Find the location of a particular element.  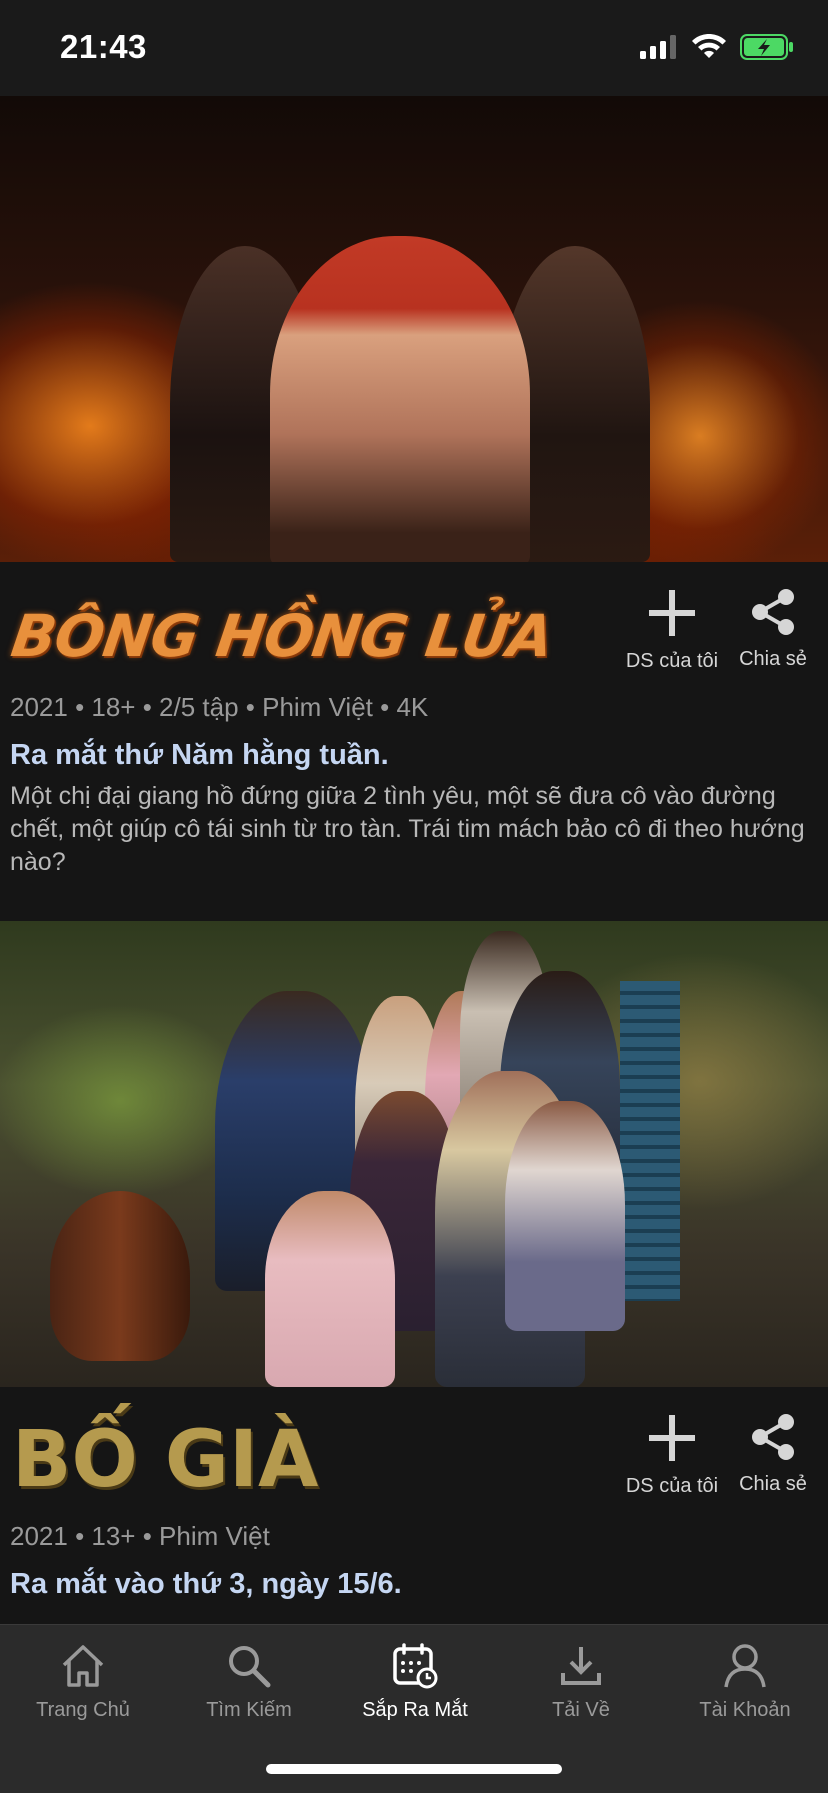

cellular-signal-icon is located at coordinates (658, 47).